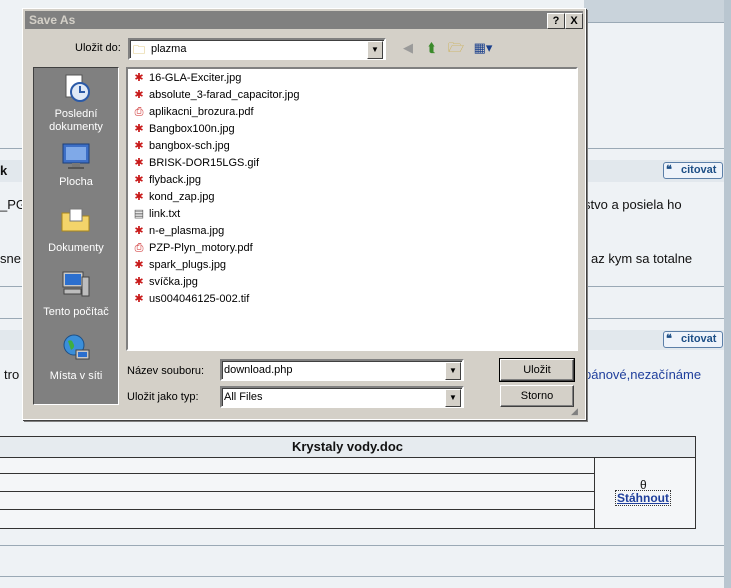 Image resolution: width=731 pixels, height=588 pixels. Describe the element at coordinates (642, 374) in the screenshot. I see `post-link: pánové,nezačínáme` at that location.